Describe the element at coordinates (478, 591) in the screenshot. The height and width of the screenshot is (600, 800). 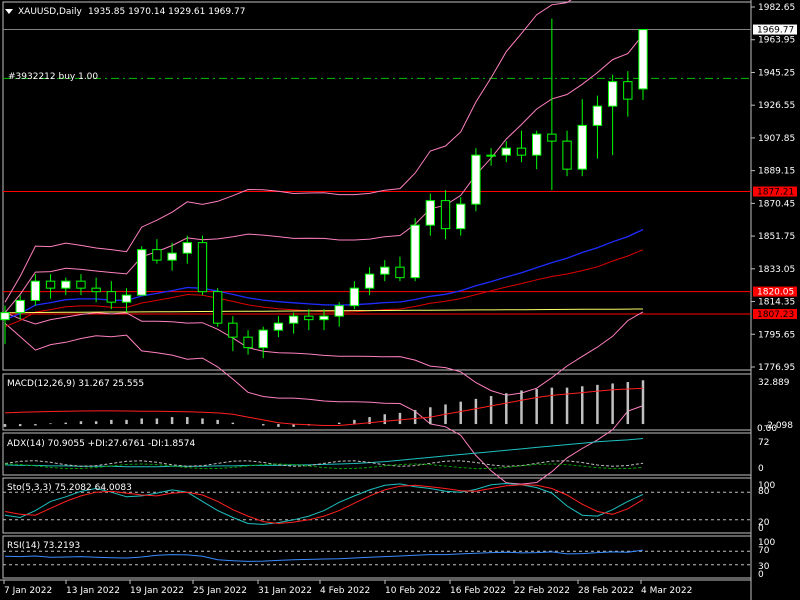
I see `date-tick-label: 16 Feb 2022` at that location.